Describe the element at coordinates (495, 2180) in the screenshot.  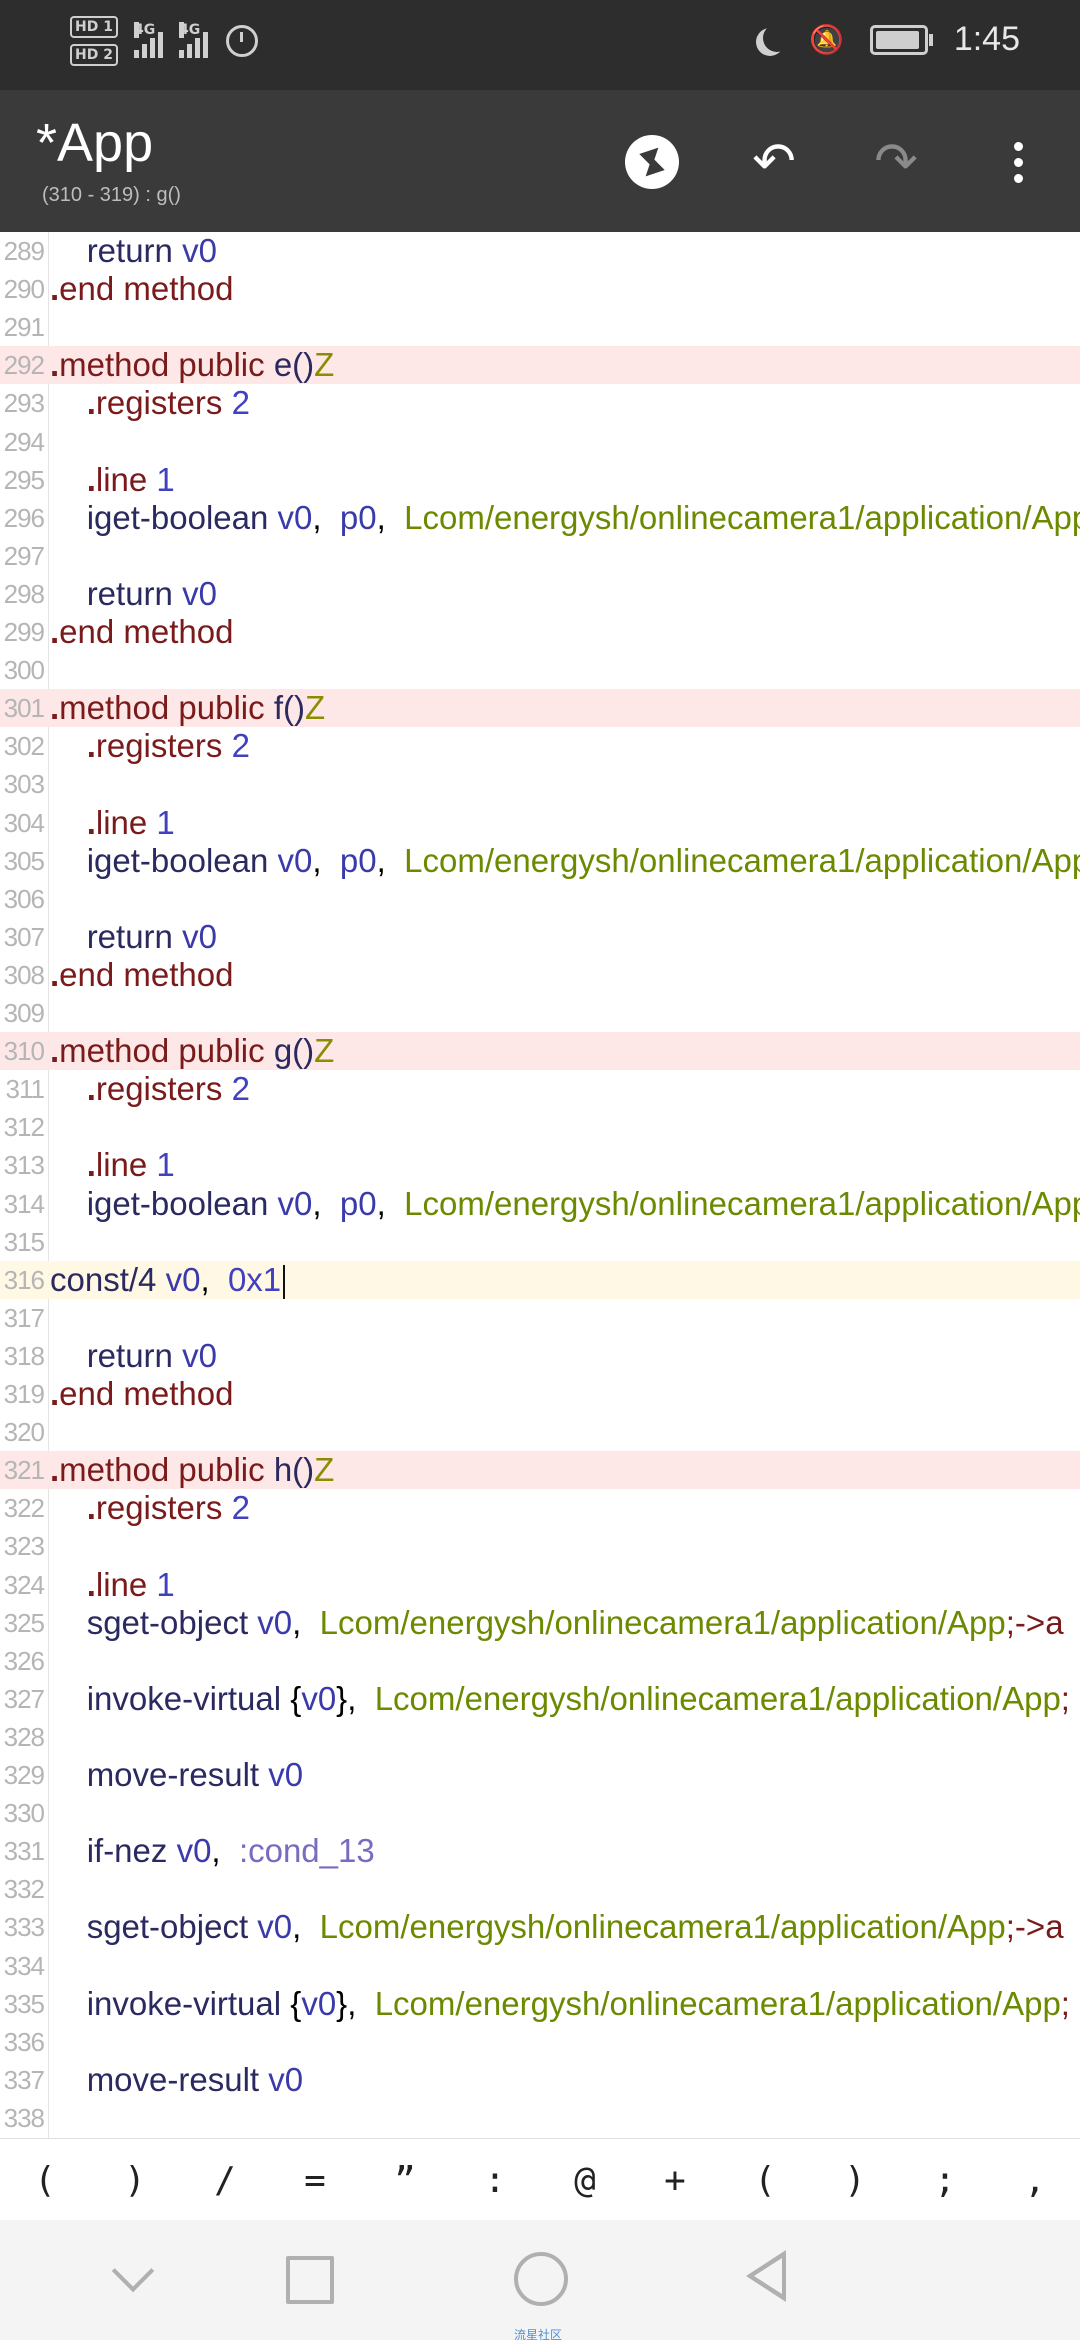
I see `symbol-key: :` at that location.